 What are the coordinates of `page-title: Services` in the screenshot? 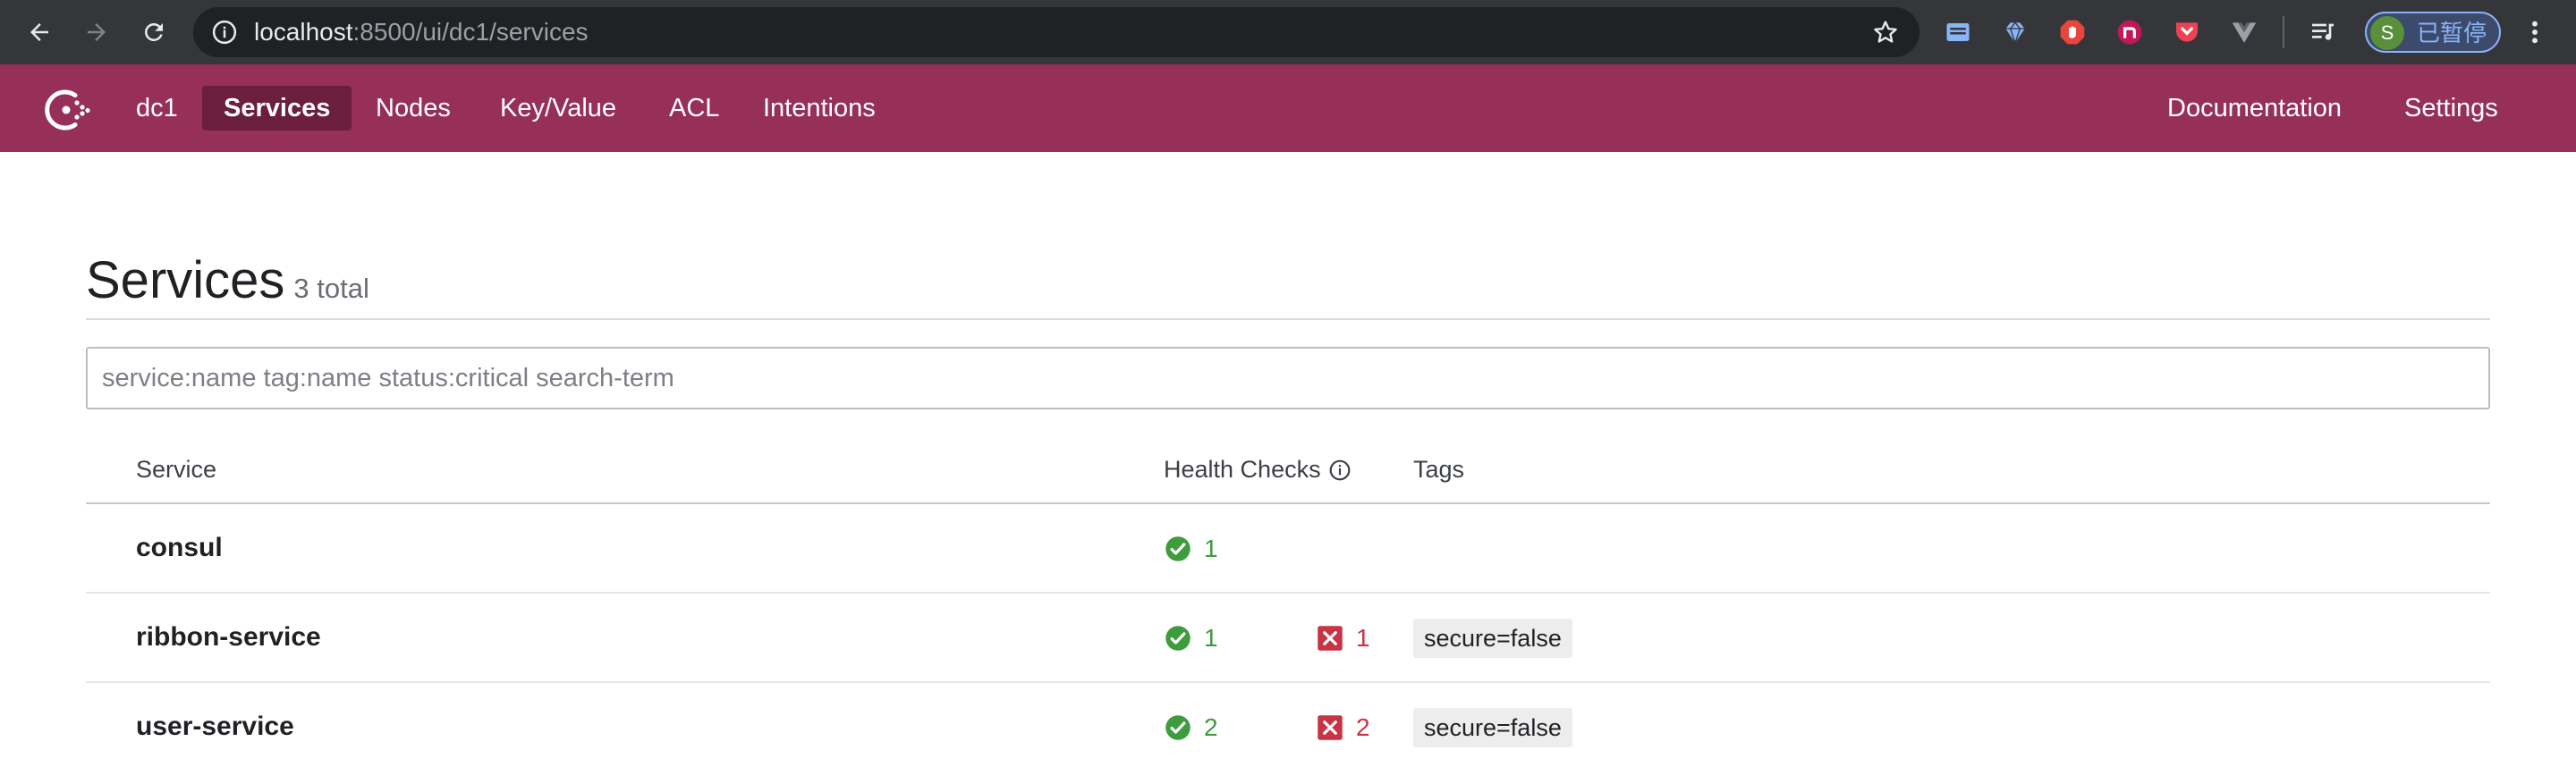 It's located at (185, 280).